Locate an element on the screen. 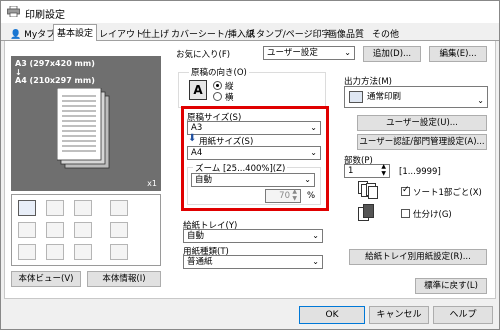 The height and width of the screenshot is (330, 500). landscape-label: 横 is located at coordinates (229, 98).